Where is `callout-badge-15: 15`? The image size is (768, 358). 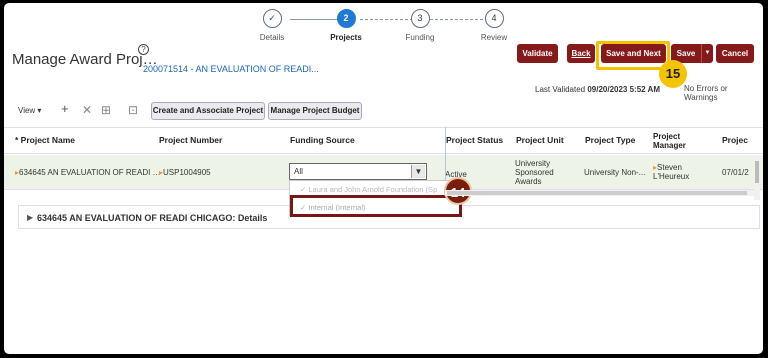 callout-badge-15: 15 is located at coordinates (673, 74).